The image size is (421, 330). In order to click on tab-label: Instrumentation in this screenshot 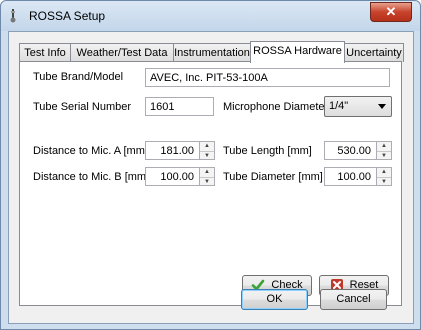, I will do `click(212, 53)`.